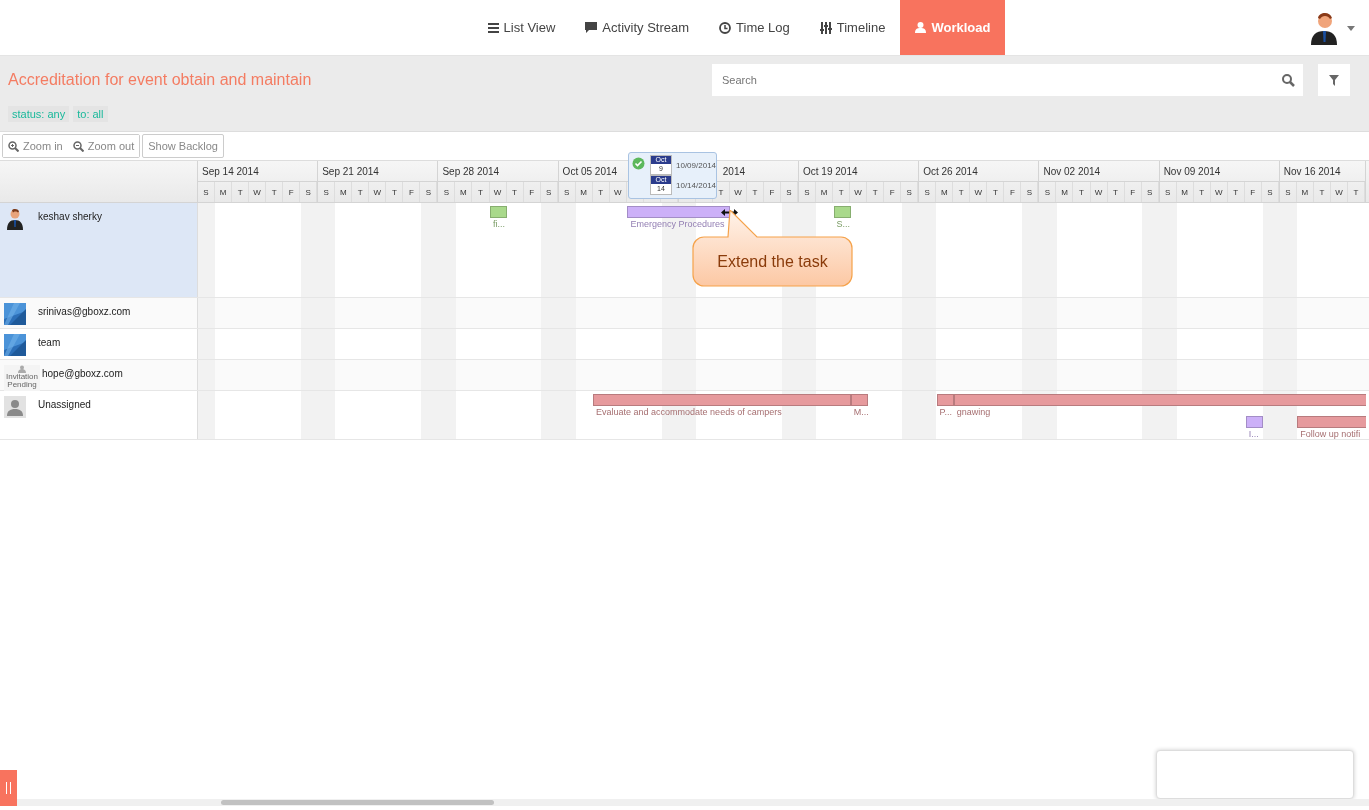 The width and height of the screenshot is (1369, 810). What do you see at coordinates (590, 171) in the screenshot?
I see `week-label: Oct 05 2014` at bounding box center [590, 171].